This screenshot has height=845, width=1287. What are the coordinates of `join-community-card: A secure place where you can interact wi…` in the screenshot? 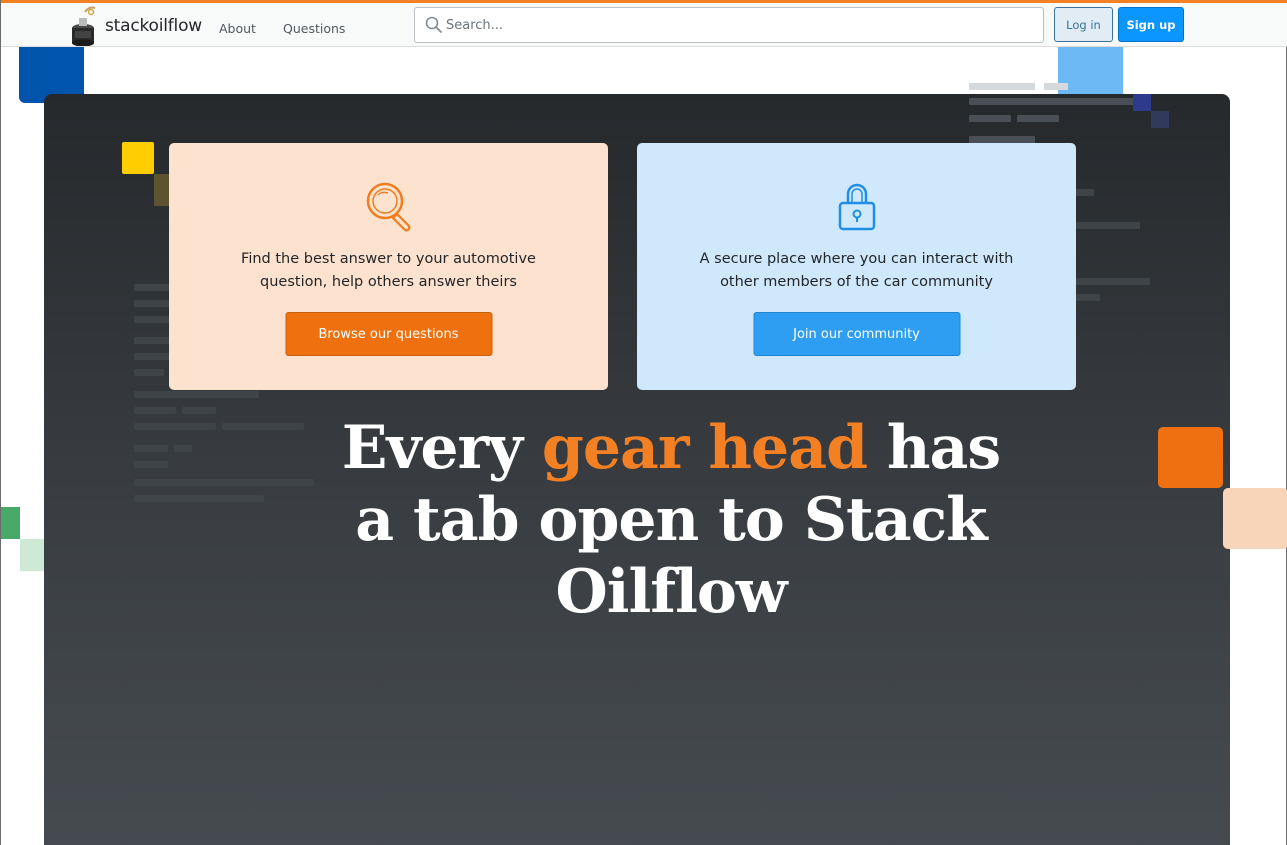 It's located at (856, 266).